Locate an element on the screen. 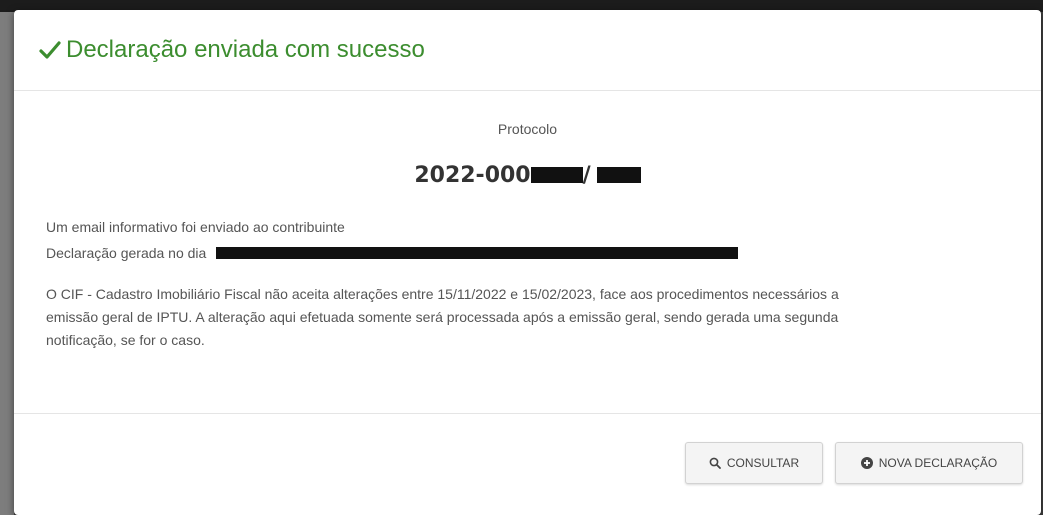 Image resolution: width=1043 pixels, height=515 pixels. protocol-number: 2022-000 / is located at coordinates (527, 175).